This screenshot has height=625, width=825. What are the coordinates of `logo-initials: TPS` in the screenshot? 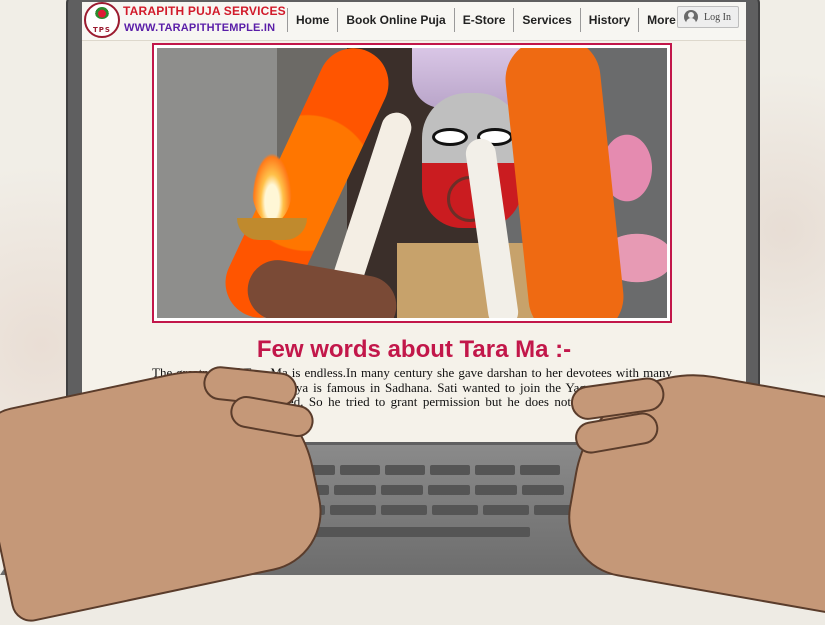 It's located at (102, 30).